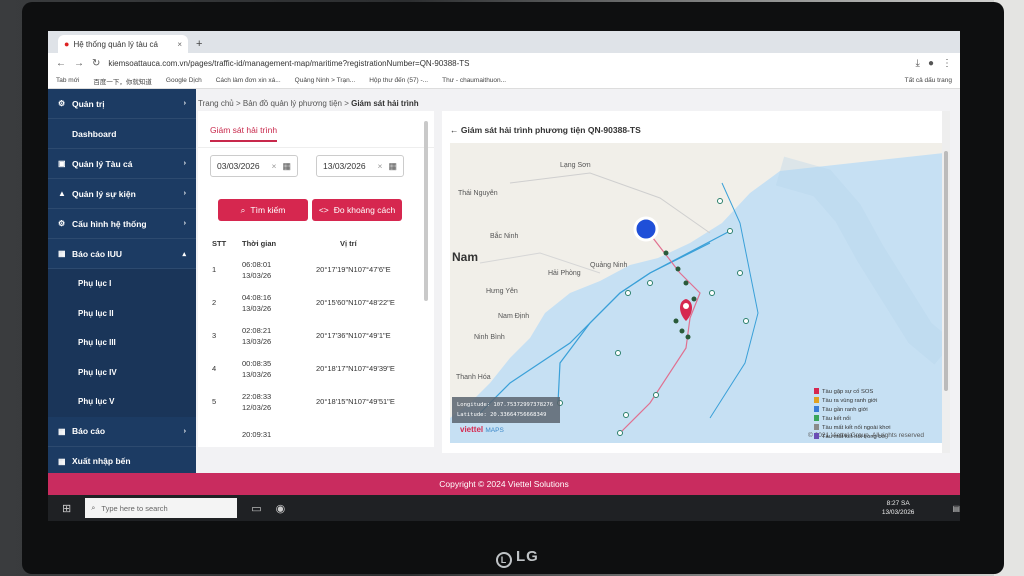 This screenshot has width=1024, height=576. I want to click on table-row: 20:09:31, so click(317, 432).